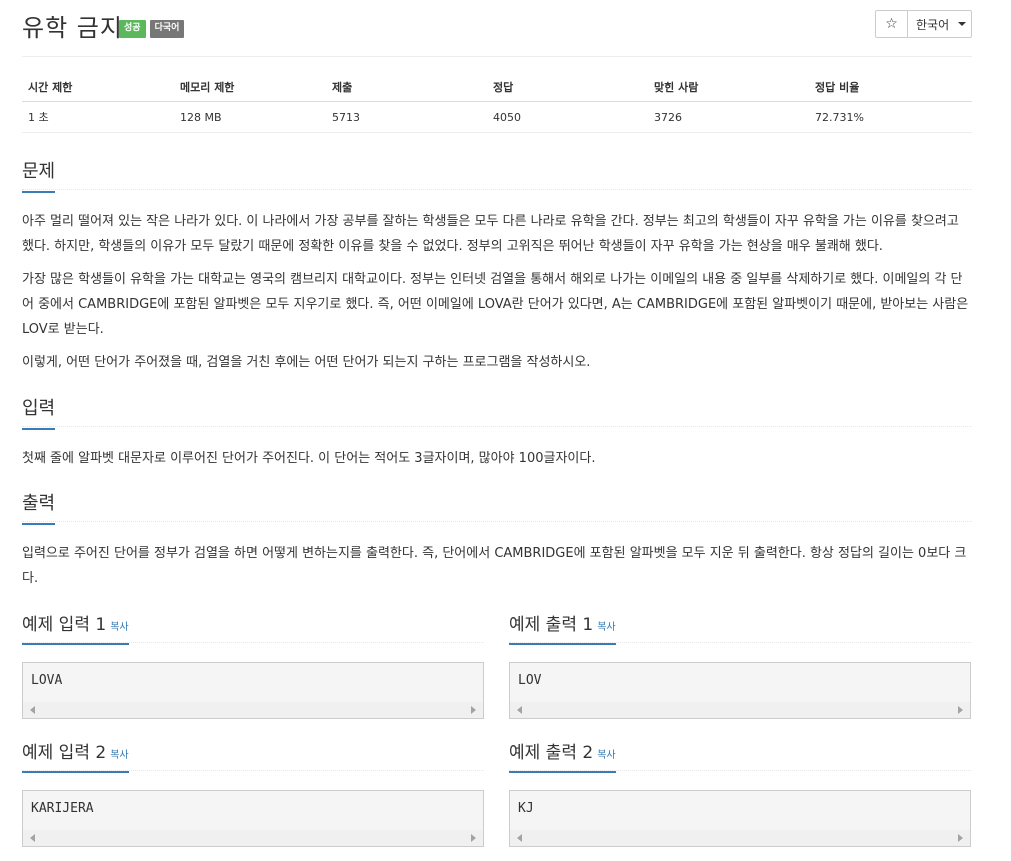  I want to click on language-dropdown: 한국어, so click(939, 24).